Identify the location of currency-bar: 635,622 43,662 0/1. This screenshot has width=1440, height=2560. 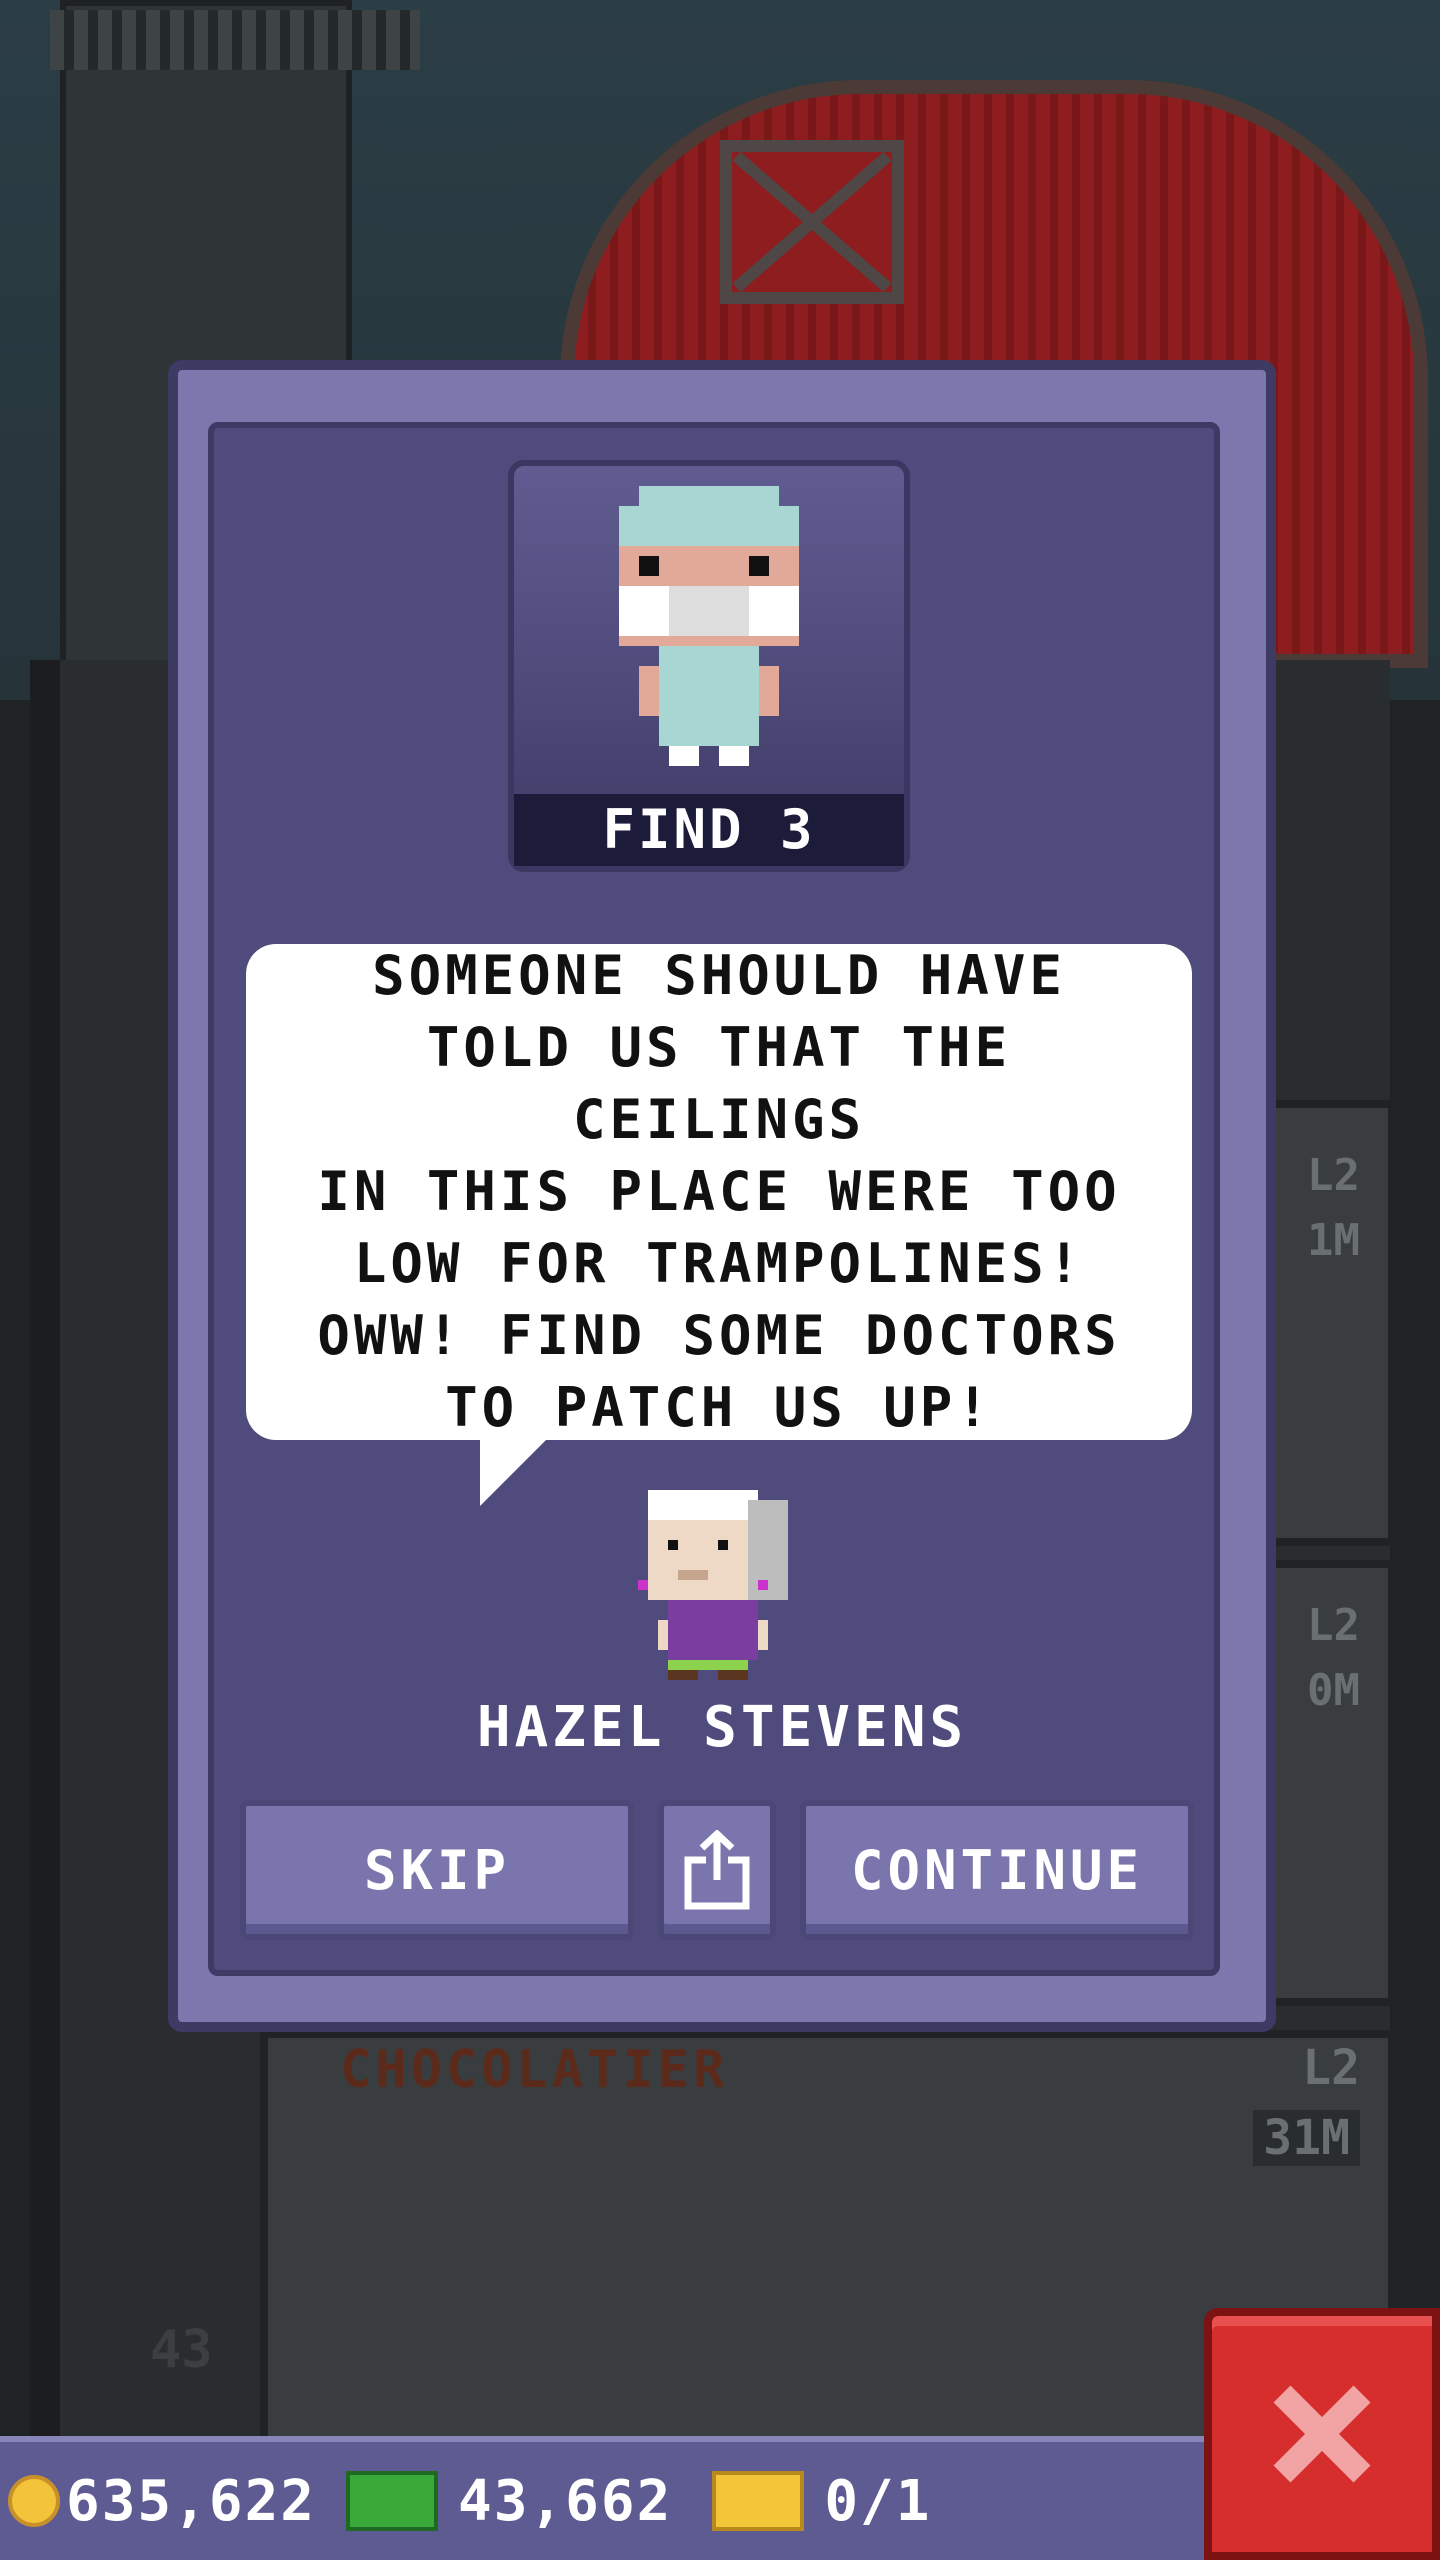
(602, 2498).